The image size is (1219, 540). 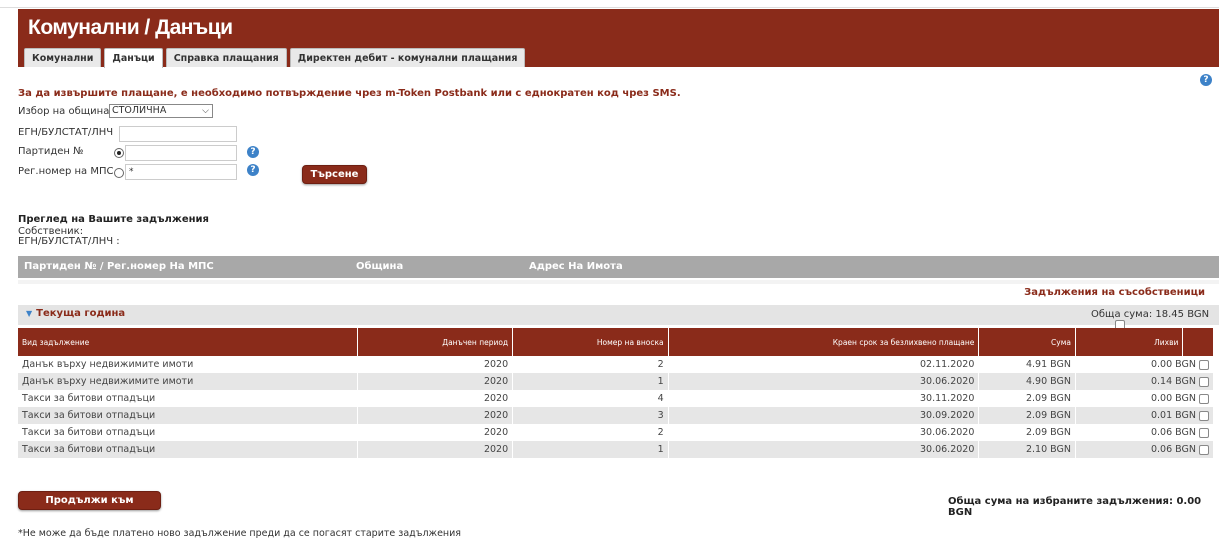 What do you see at coordinates (181, 153) in the screenshot?
I see `partida-input` at bounding box center [181, 153].